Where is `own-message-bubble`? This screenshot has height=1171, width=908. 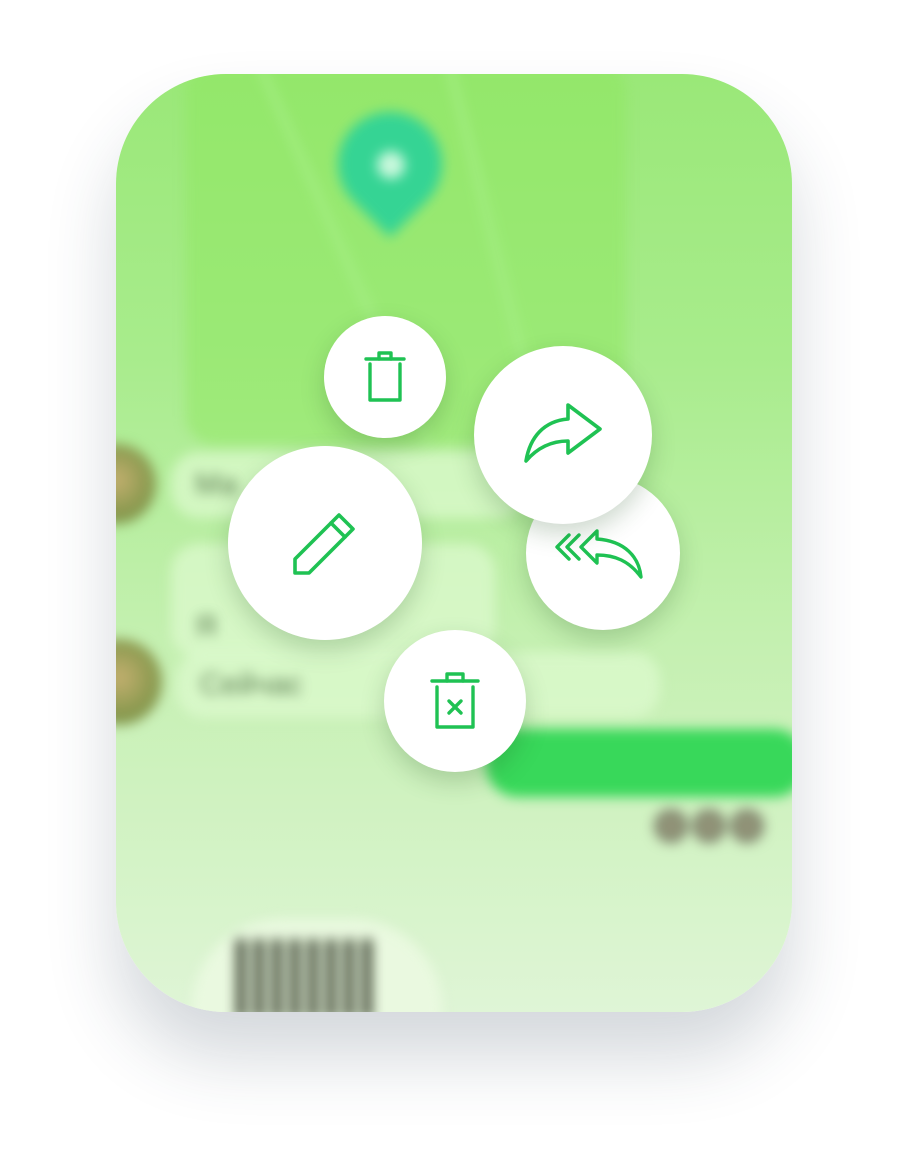
own-message-bubble is located at coordinates (639, 763).